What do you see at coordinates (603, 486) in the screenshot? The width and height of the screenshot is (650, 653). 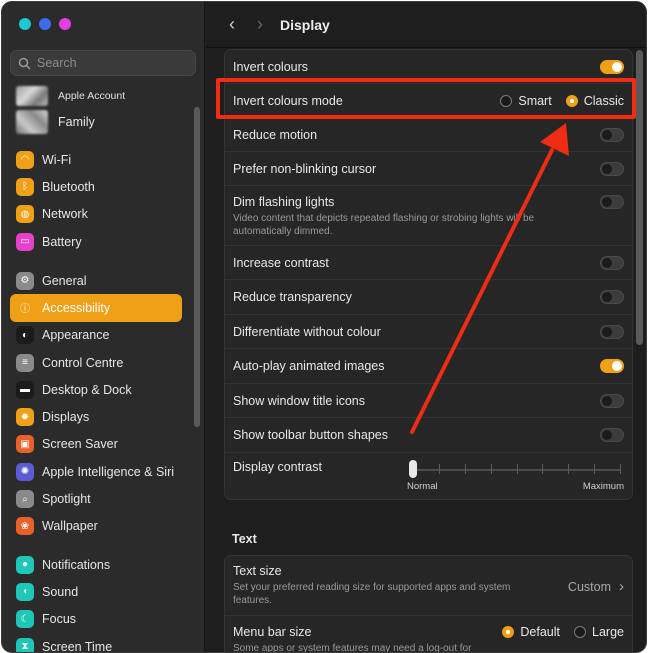 I see `slider-max-label: Maximum` at bounding box center [603, 486].